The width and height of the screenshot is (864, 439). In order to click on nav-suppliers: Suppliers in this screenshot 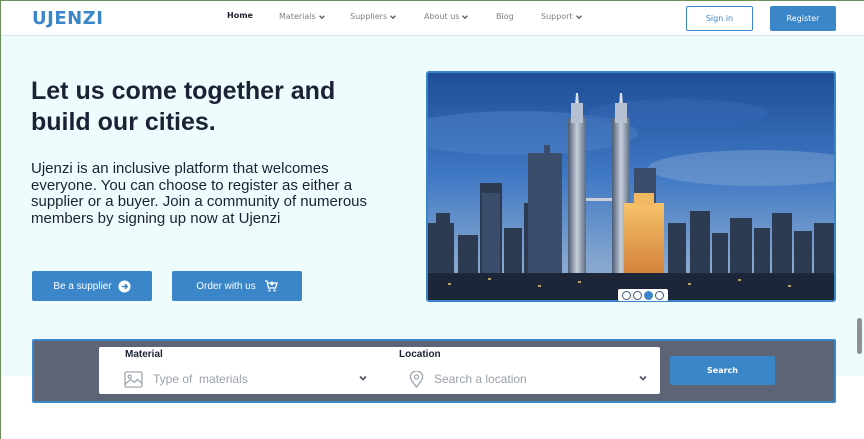, I will do `click(373, 16)`.